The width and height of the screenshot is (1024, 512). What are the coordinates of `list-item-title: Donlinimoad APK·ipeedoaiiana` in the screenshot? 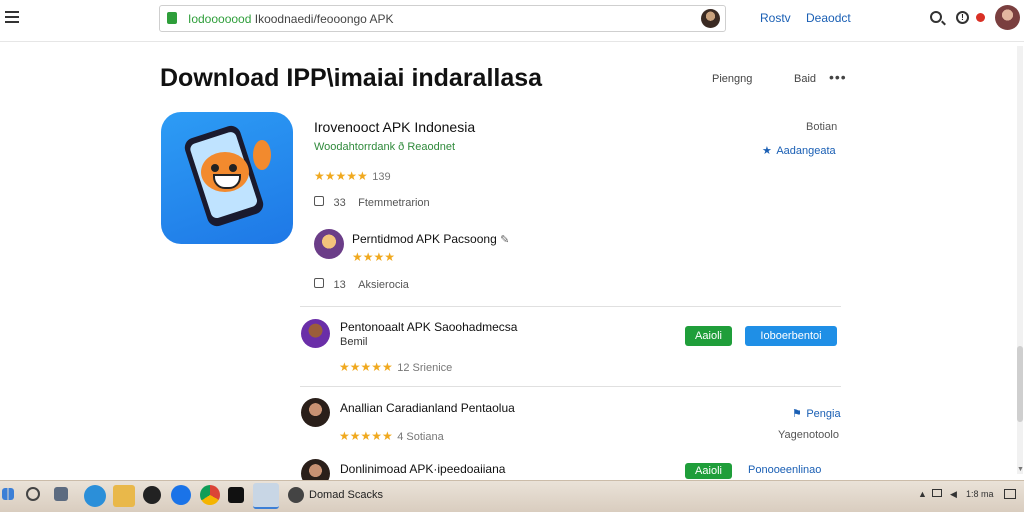 It's located at (422, 469).